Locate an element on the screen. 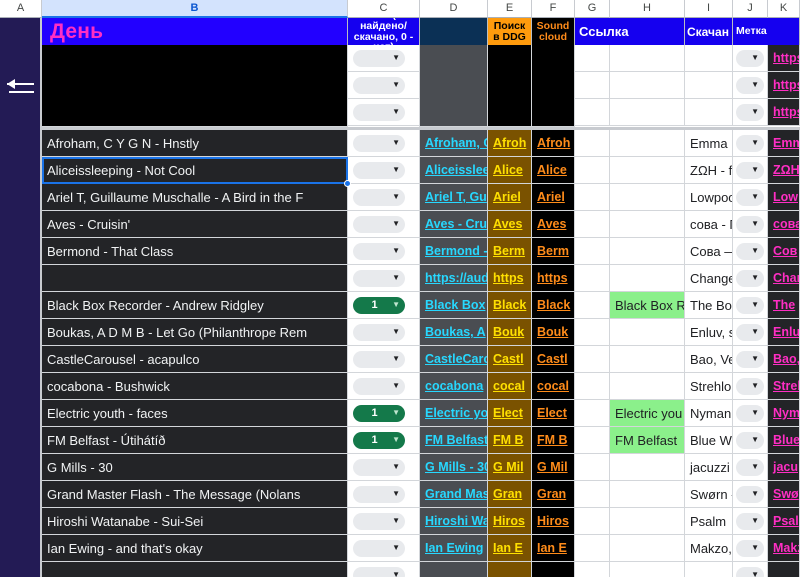 The height and width of the screenshot is (577, 800). link-cell-k: jacu is located at coordinates (784, 467).